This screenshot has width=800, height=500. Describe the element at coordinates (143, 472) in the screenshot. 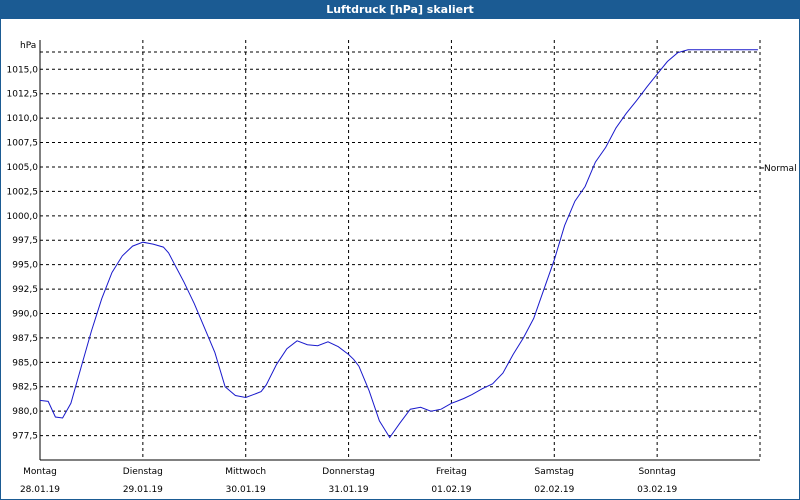

I see `x-tick-day: Dienstag` at that location.